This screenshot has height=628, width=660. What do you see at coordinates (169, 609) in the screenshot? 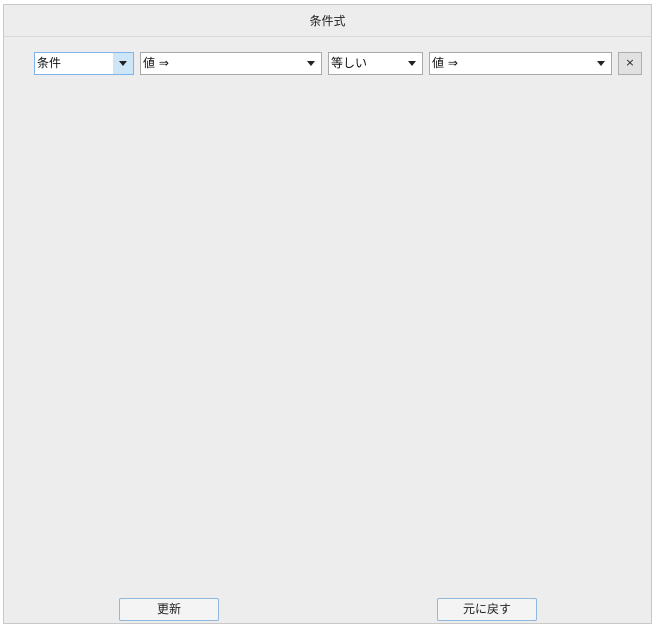
I see `update-button: 更新` at bounding box center [169, 609].